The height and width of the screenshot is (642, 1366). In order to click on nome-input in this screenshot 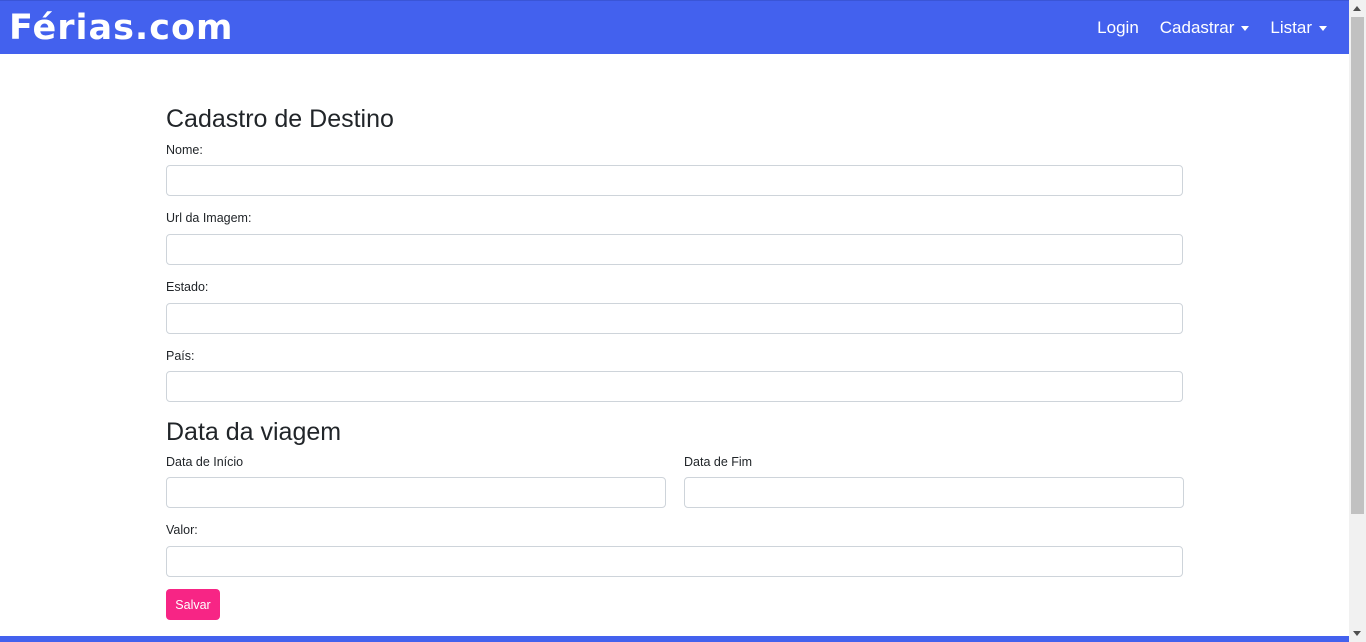, I will do `click(674, 180)`.